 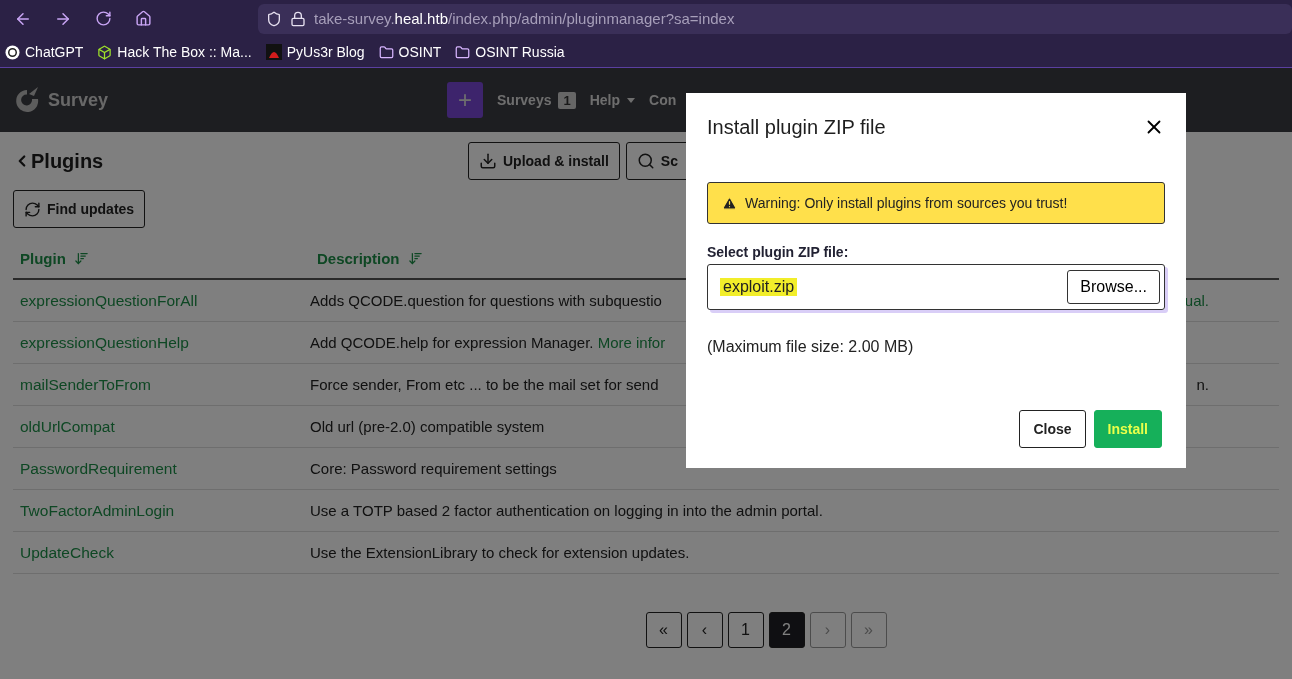 I want to click on description-text: Force sender, From etc ... to be the mail set for send, so click(x=484, y=384).